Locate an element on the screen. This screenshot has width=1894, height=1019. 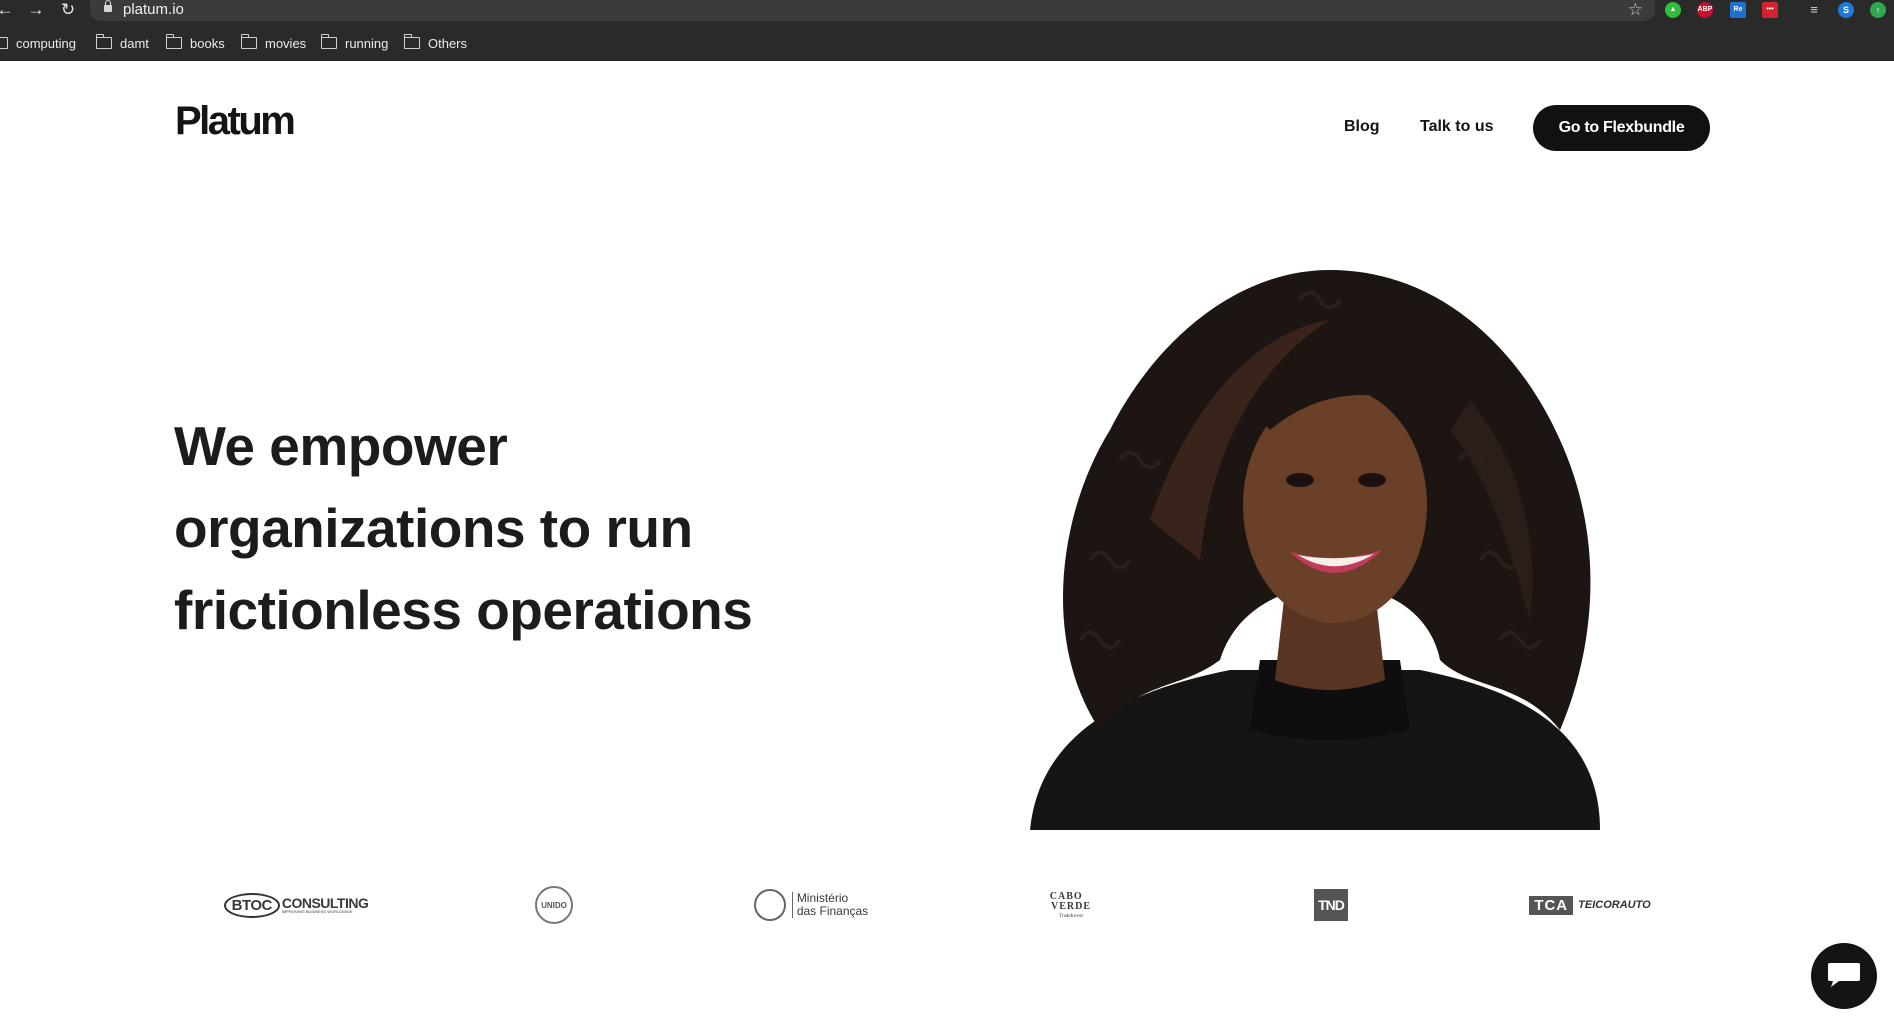
verde-word: VERDE is located at coordinates (1070, 906).